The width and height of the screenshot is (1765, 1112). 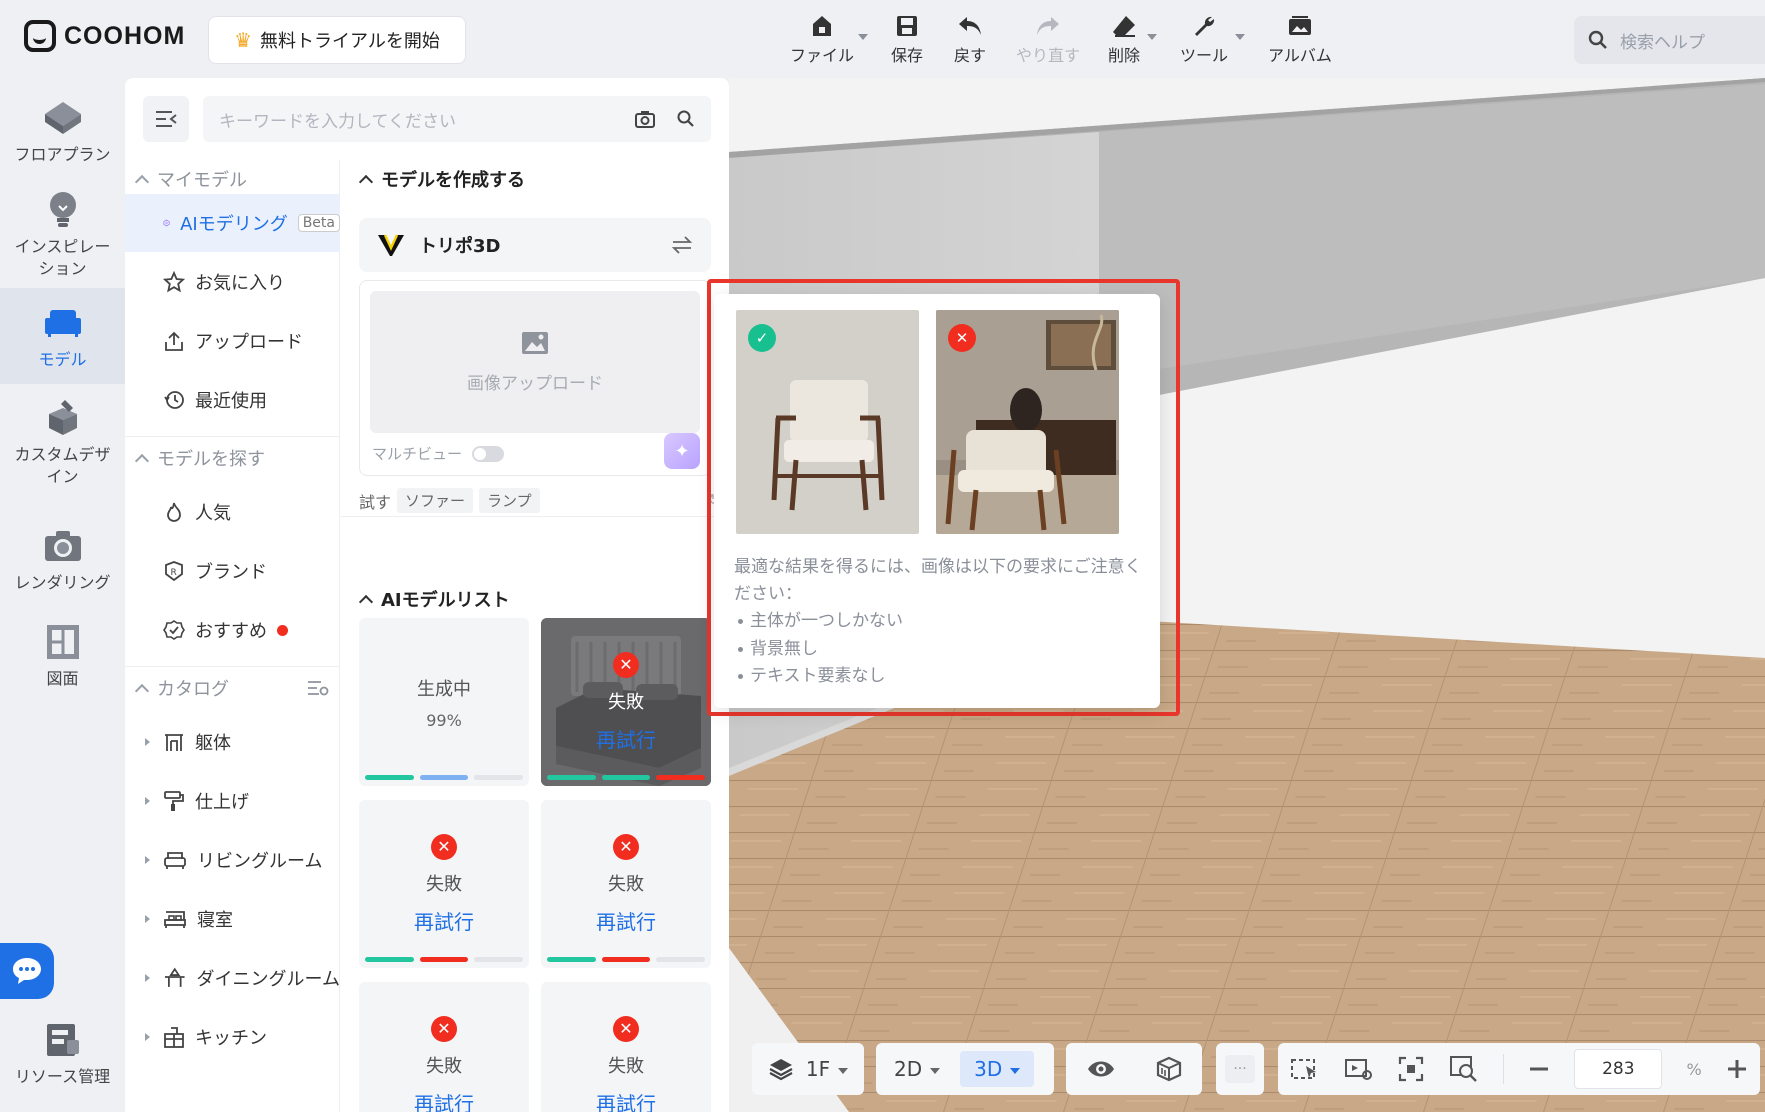 I want to click on more-tools-button: ···, so click(x=1240, y=1069).